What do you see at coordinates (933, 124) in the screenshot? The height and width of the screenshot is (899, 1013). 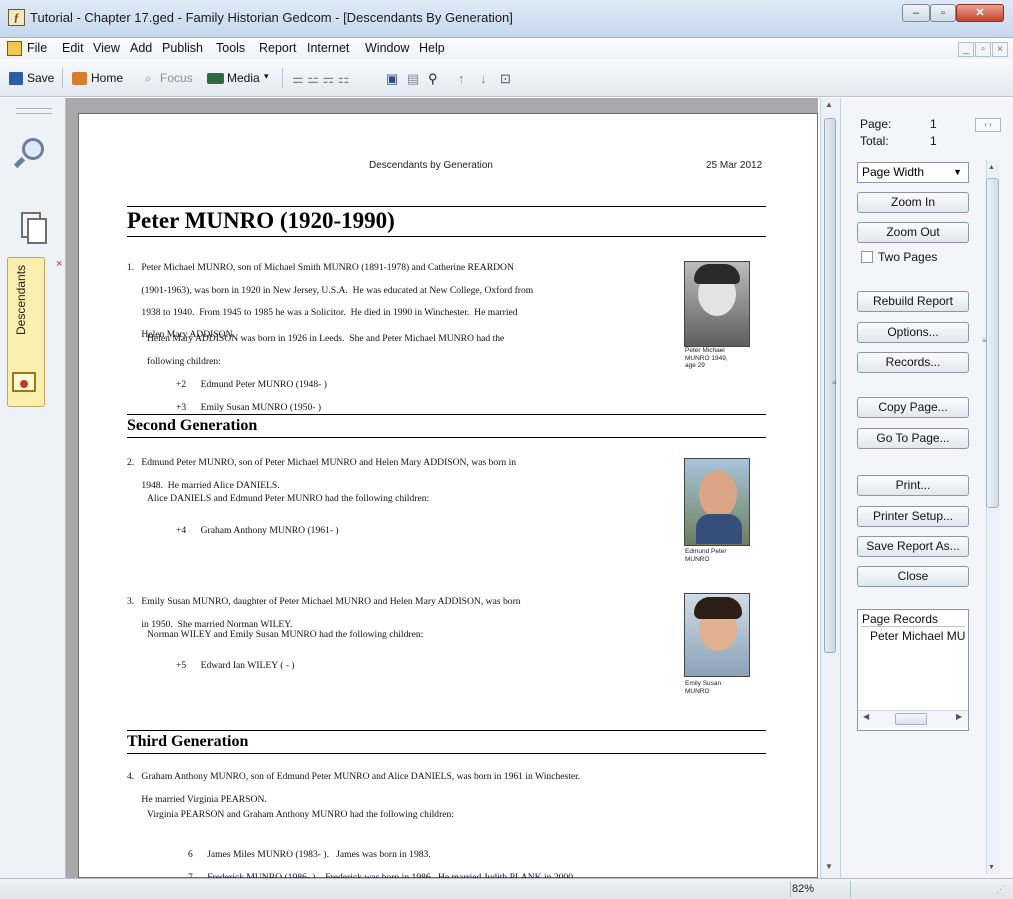 I see `page-value: 1` at bounding box center [933, 124].